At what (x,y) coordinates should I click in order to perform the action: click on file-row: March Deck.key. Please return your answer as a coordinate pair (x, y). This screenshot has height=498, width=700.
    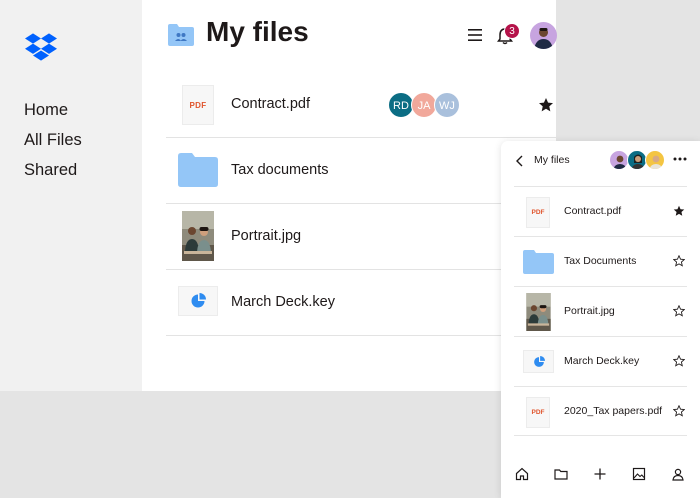
    Looking at the image, I should click on (361, 303).